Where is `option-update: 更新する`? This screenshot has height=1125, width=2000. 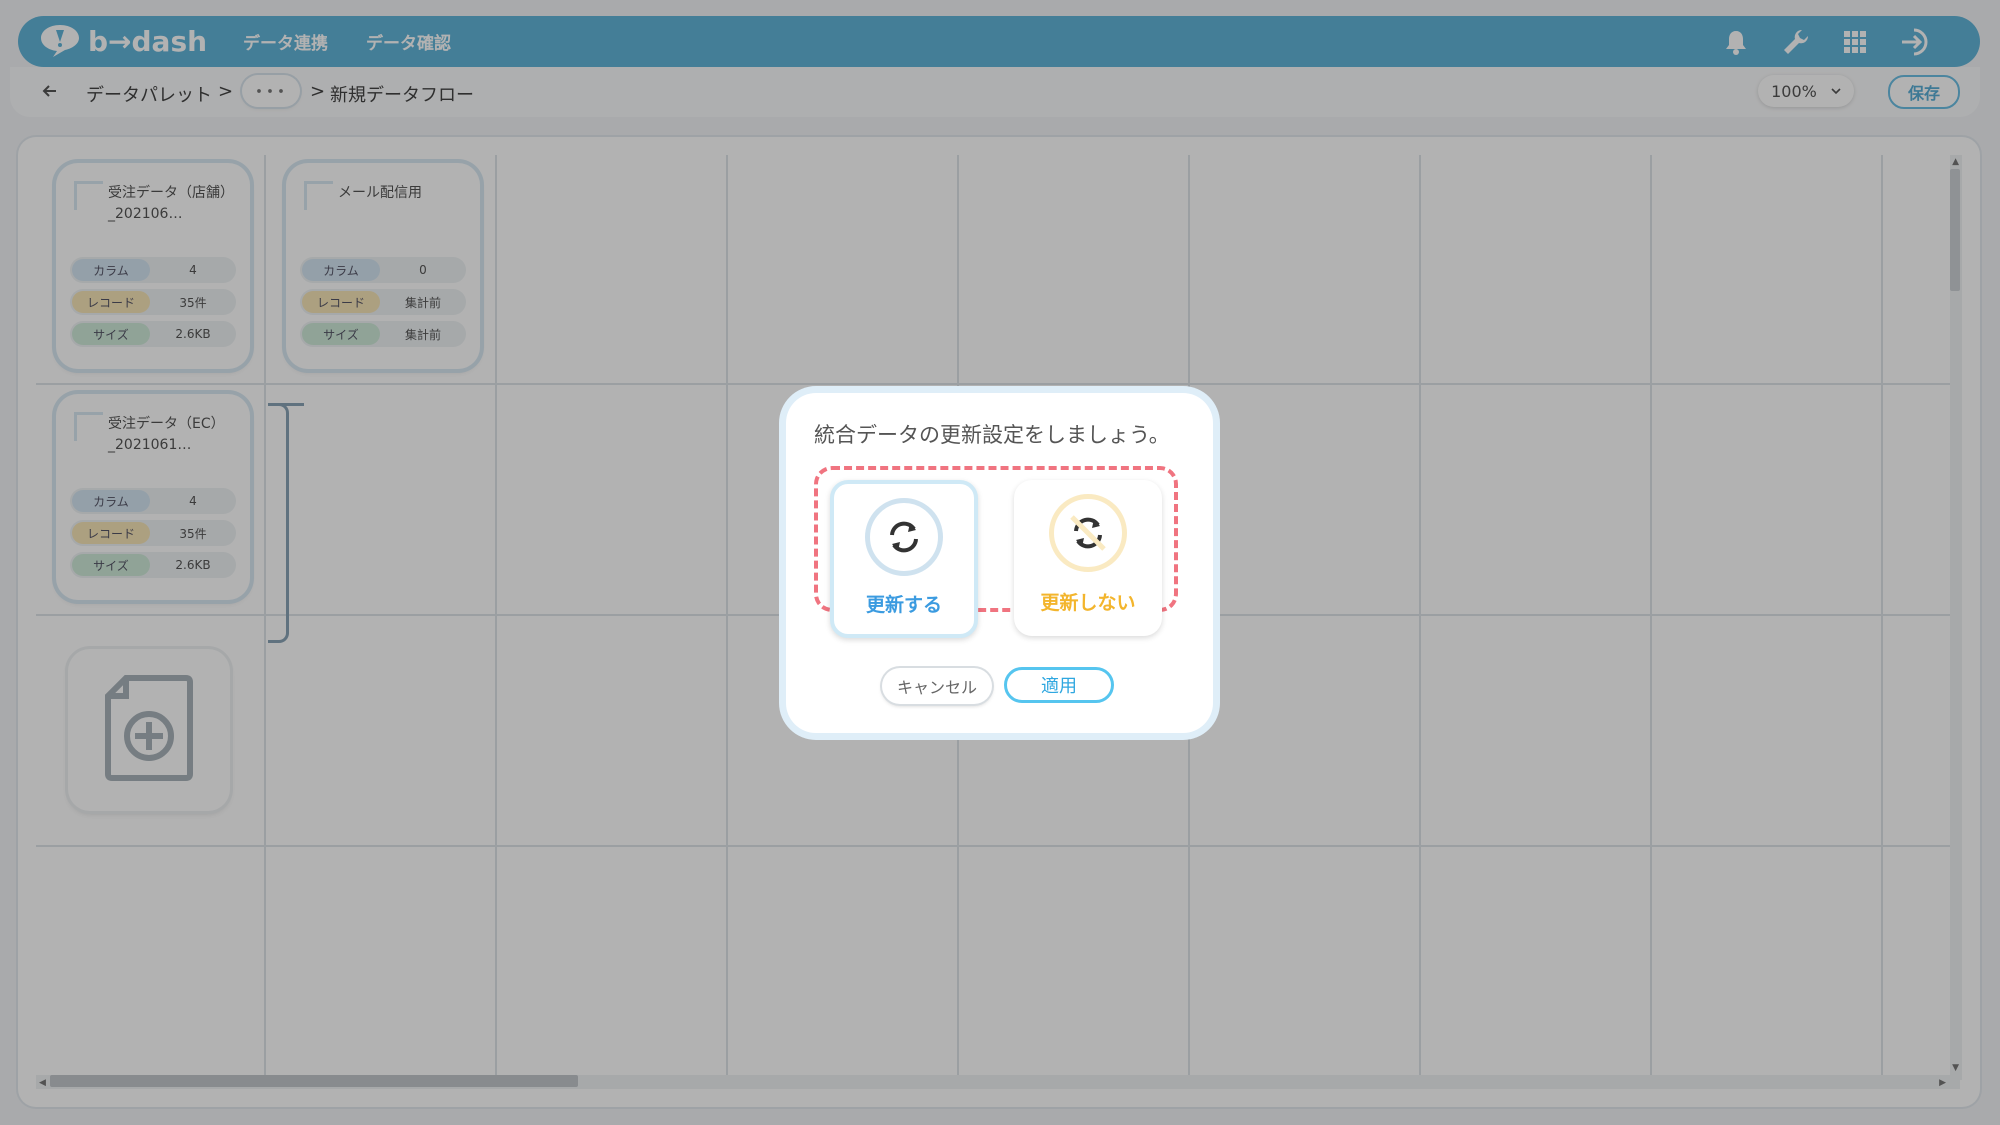 option-update: 更新する is located at coordinates (904, 559).